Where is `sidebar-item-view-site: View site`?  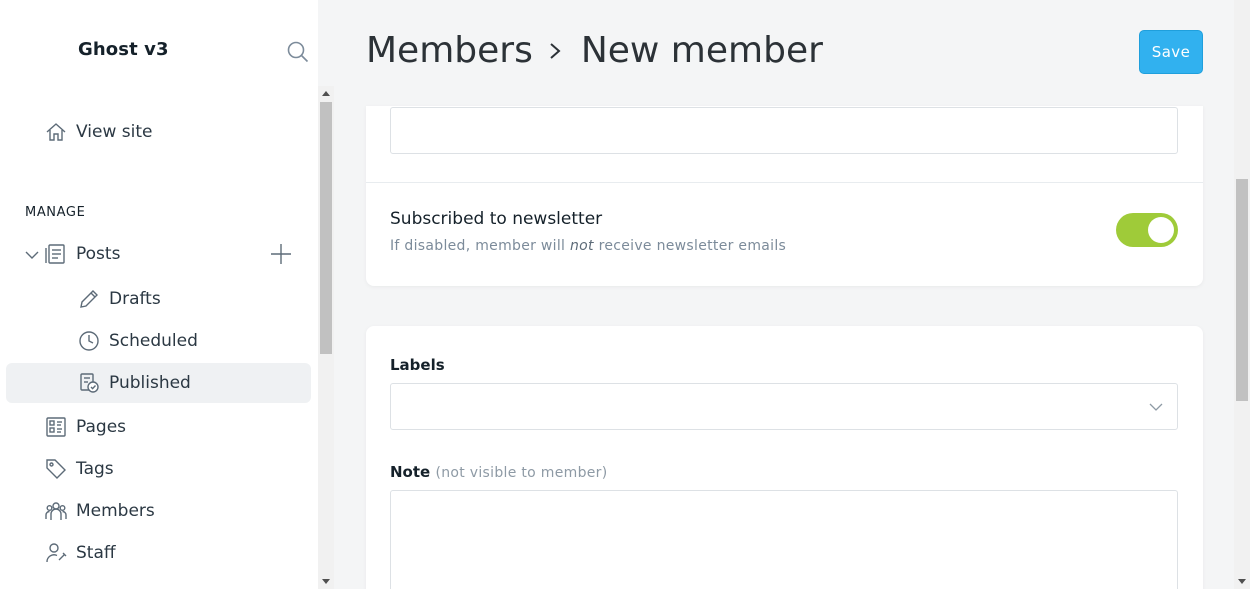 sidebar-item-view-site: View site is located at coordinates (158, 132).